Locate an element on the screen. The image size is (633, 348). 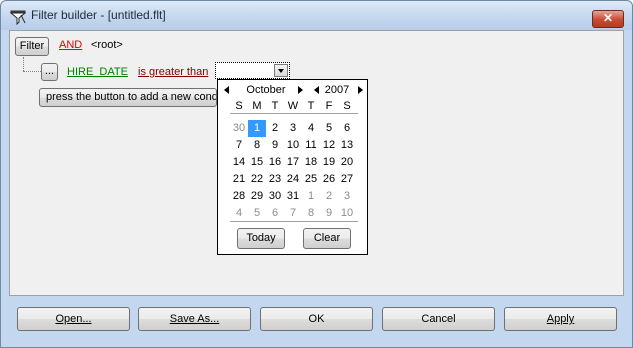
calendar-header-divider is located at coordinates (294, 113).